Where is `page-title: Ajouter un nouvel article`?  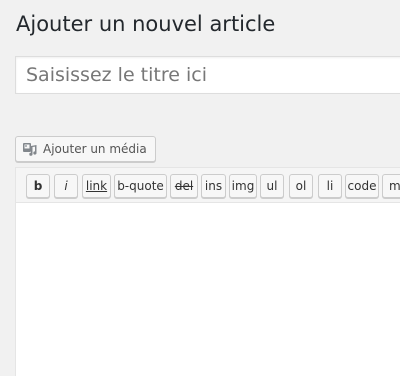
page-title: Ajouter un nouvel article is located at coordinates (146, 24).